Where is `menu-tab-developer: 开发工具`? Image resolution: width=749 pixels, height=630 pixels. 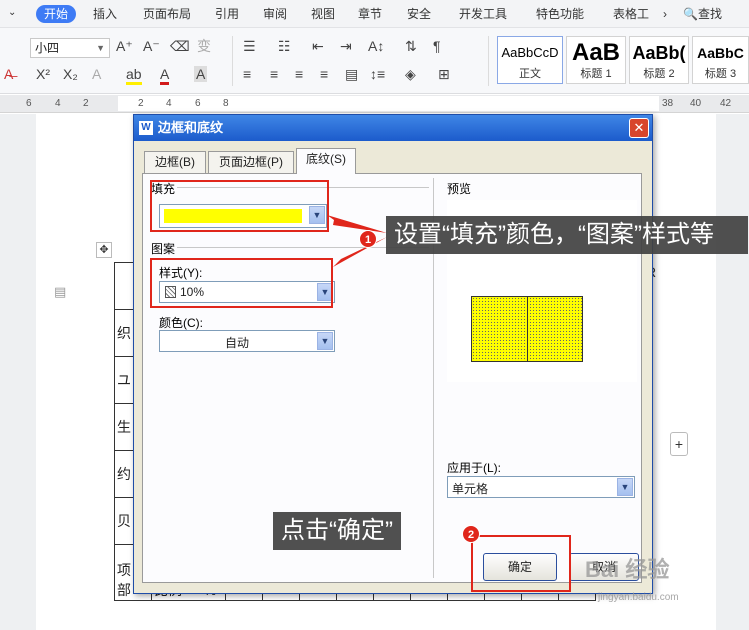 menu-tab-developer: 开发工具 is located at coordinates (483, 14).